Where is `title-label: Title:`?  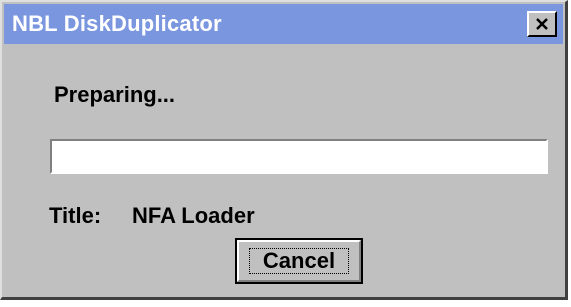 title-label: Title: is located at coordinates (75, 215).